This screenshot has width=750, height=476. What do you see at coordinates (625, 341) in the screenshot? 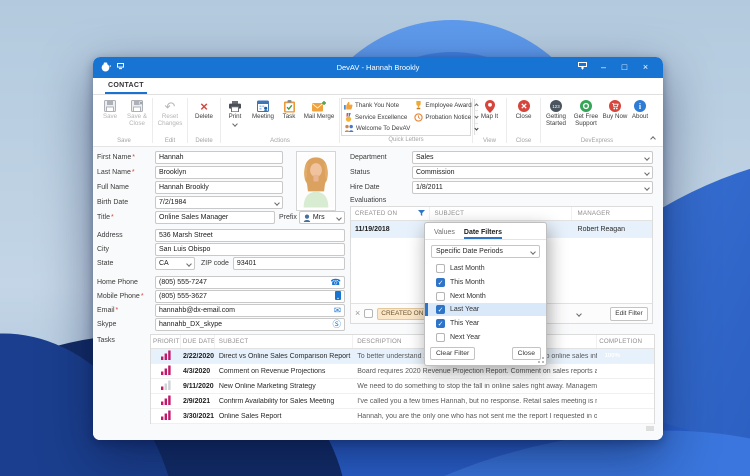
I see `column-header-completion: COMPLETION` at bounding box center [625, 341].